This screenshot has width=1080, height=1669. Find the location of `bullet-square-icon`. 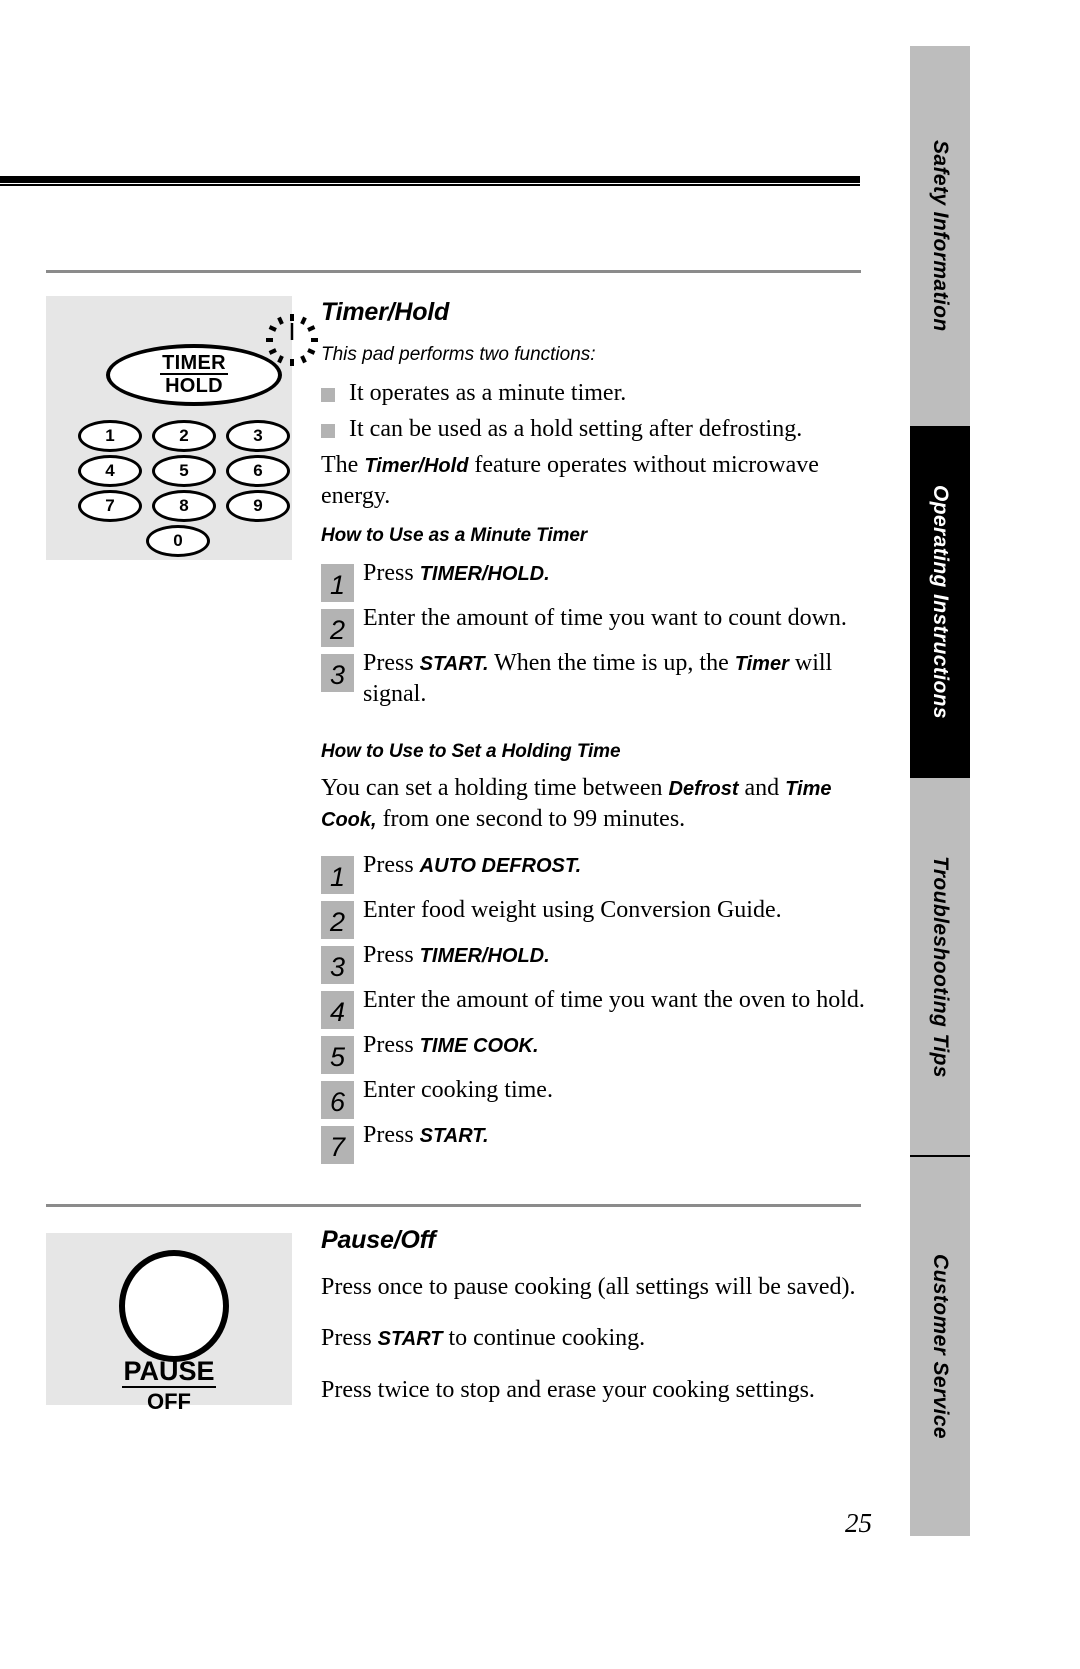

bullet-square-icon is located at coordinates (328, 431).